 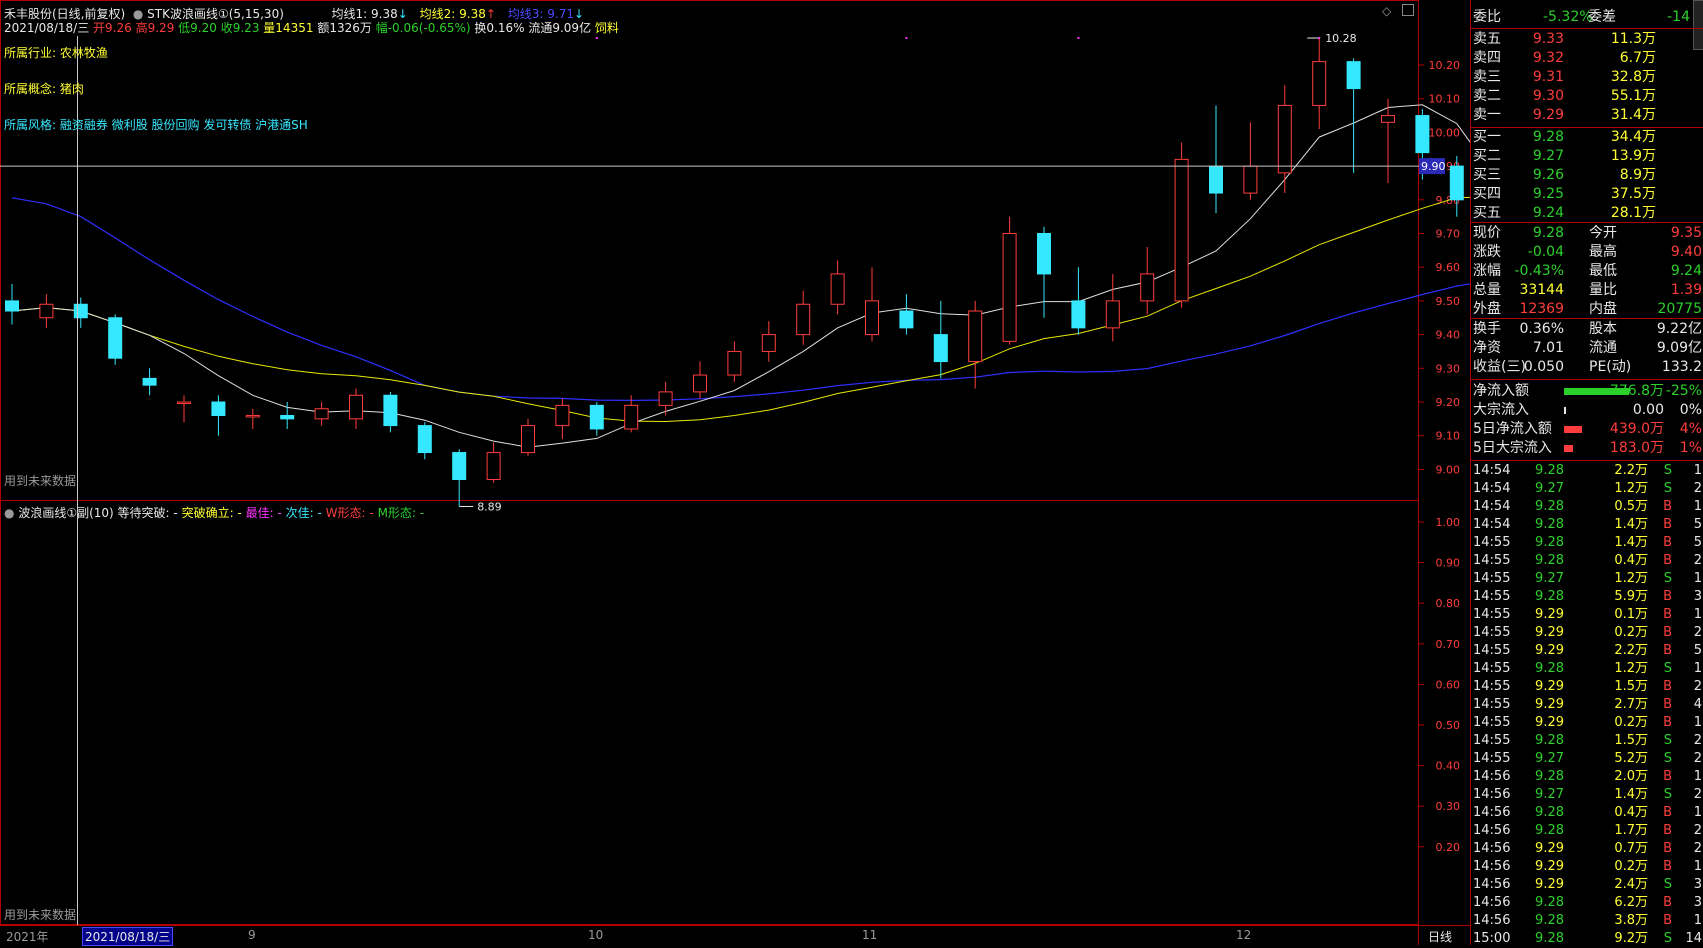 I want to click on style-value: 融资融券 微利股 股份回购 发可转债 沪港通SH, so click(x=184, y=125).